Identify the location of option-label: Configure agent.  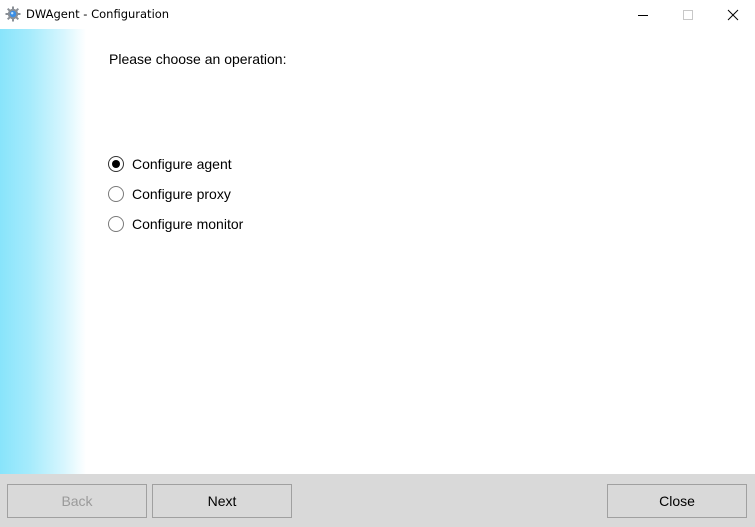
(182, 164).